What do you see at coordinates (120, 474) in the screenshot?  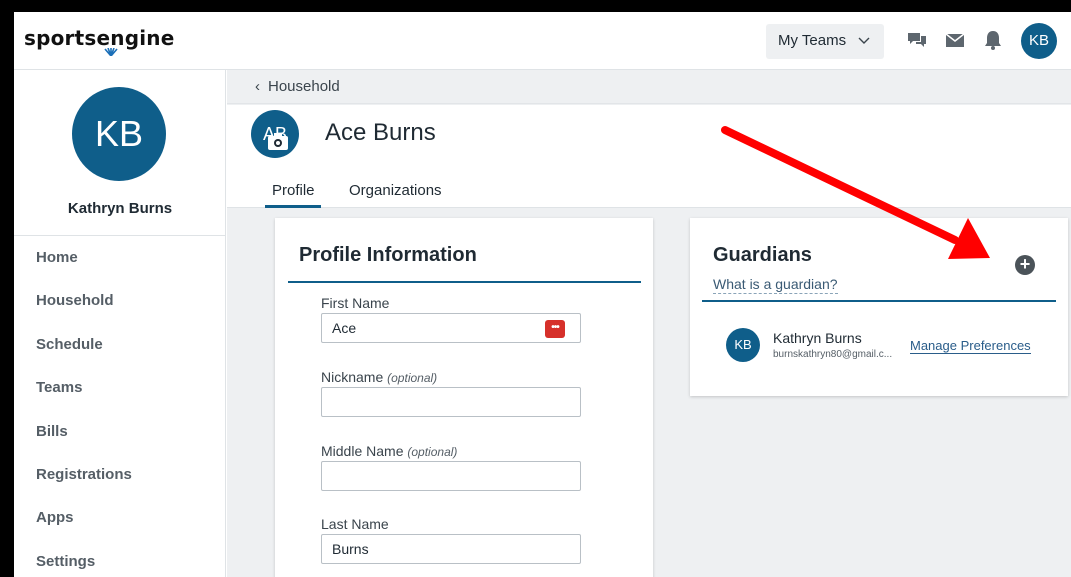 I see `sidebar-item-registrations: Registrations` at bounding box center [120, 474].